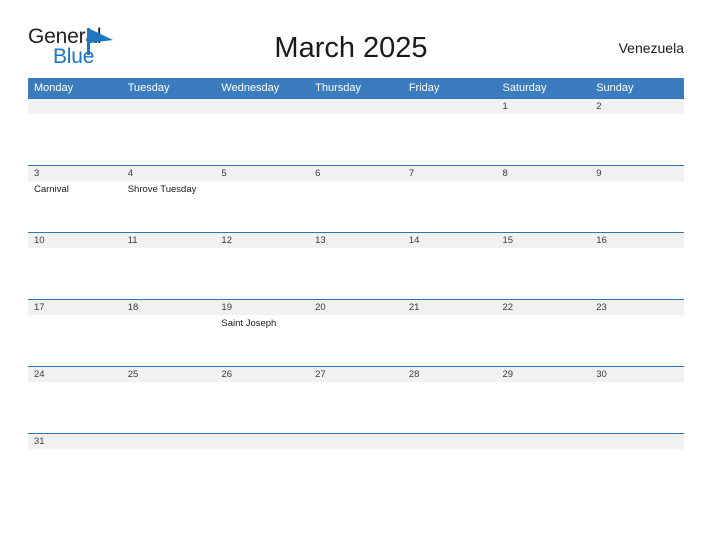 This screenshot has height=550, width=712. I want to click on day-cell-inner: 13, so click(356, 266).